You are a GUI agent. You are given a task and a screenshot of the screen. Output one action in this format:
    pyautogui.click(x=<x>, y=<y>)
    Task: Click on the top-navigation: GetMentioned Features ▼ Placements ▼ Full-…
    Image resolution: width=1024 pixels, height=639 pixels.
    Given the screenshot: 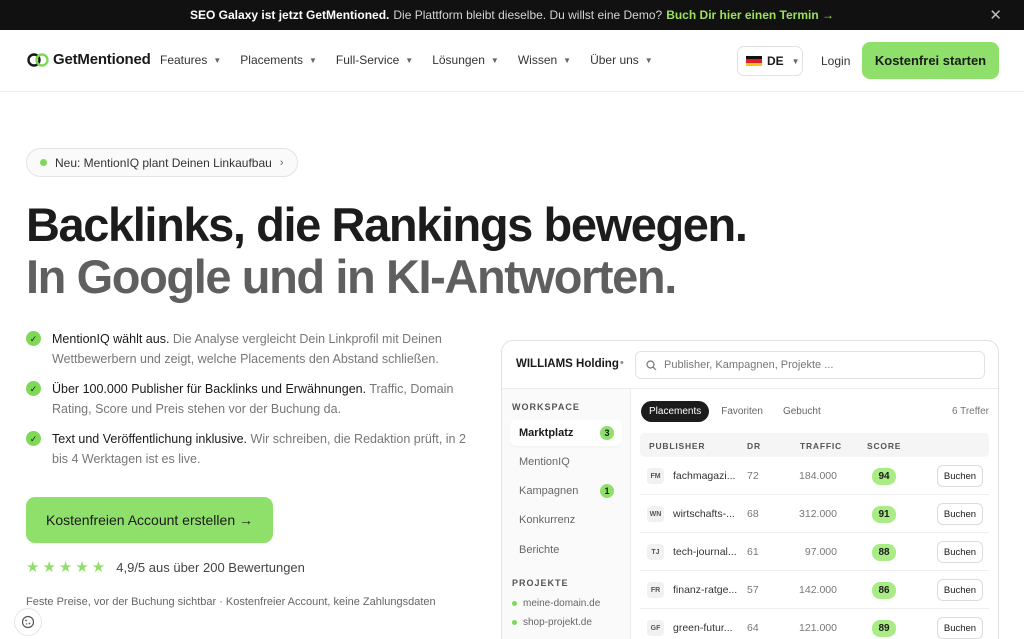 What is the action you would take?
    pyautogui.click(x=512, y=61)
    